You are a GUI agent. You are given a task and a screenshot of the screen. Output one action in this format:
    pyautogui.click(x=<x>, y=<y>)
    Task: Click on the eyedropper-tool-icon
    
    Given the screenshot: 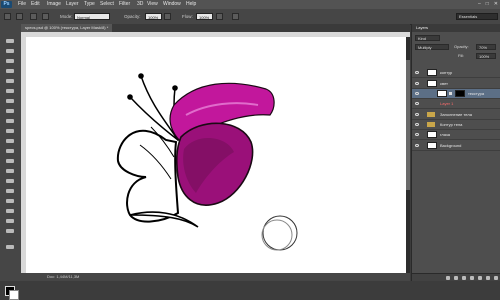 What is the action you would take?
    pyautogui.click(x=10, y=91)
    